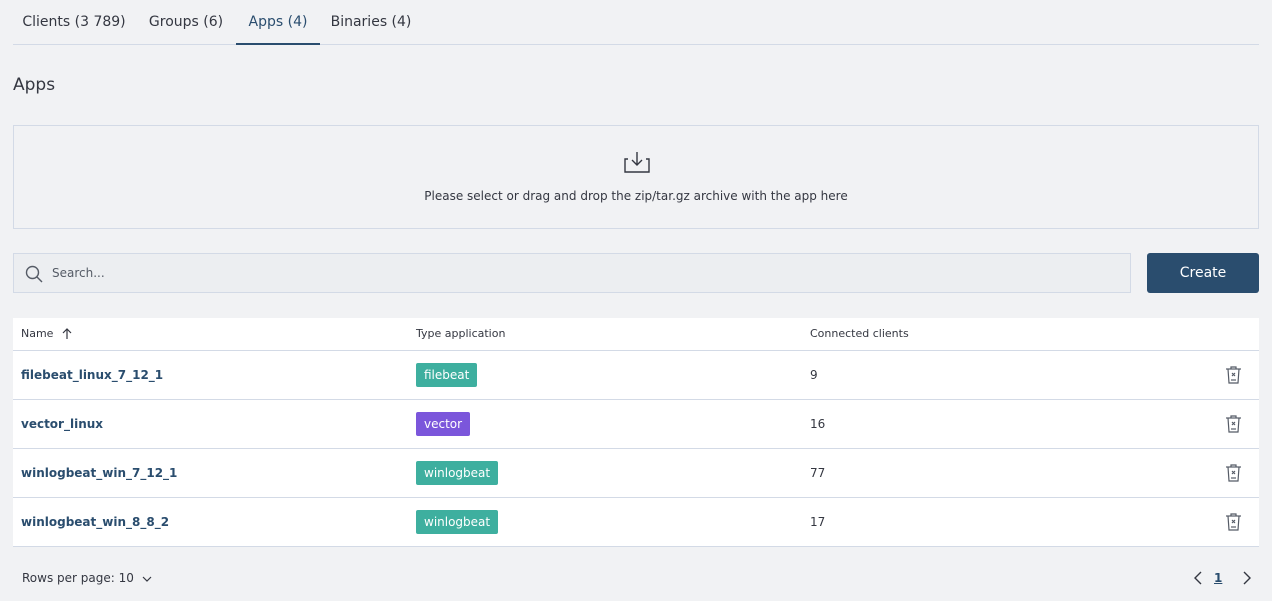  Describe the element at coordinates (34, 274) in the screenshot. I see `search-icon` at that location.